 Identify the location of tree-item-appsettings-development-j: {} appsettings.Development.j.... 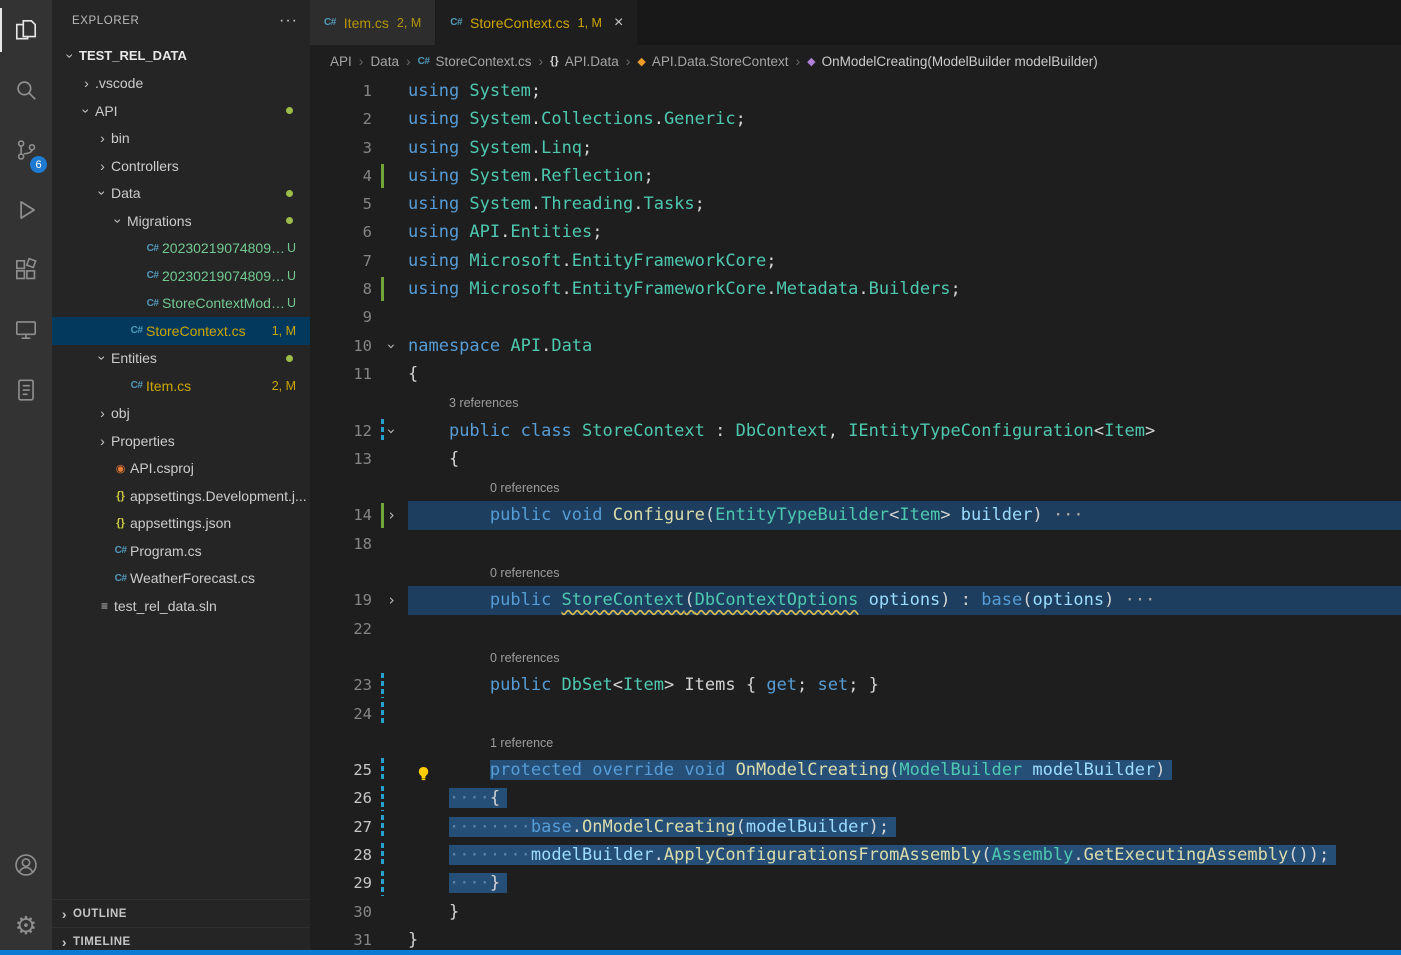
(181, 496).